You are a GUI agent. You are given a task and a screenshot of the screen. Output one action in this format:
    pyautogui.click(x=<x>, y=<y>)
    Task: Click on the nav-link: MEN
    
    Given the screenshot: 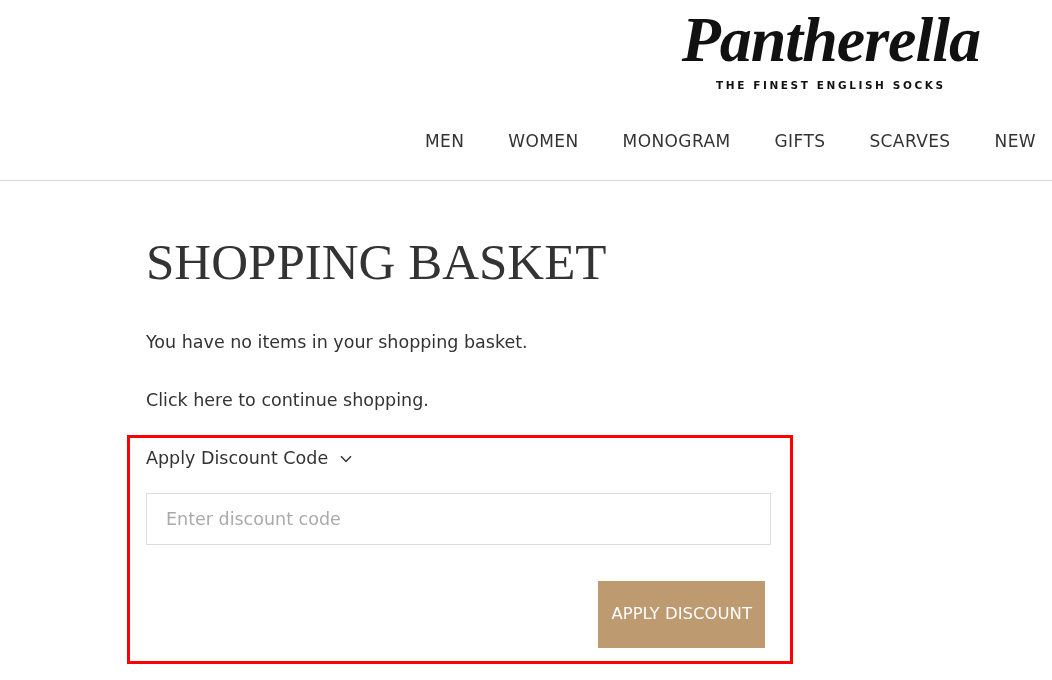 What is the action you would take?
    pyautogui.click(x=444, y=141)
    